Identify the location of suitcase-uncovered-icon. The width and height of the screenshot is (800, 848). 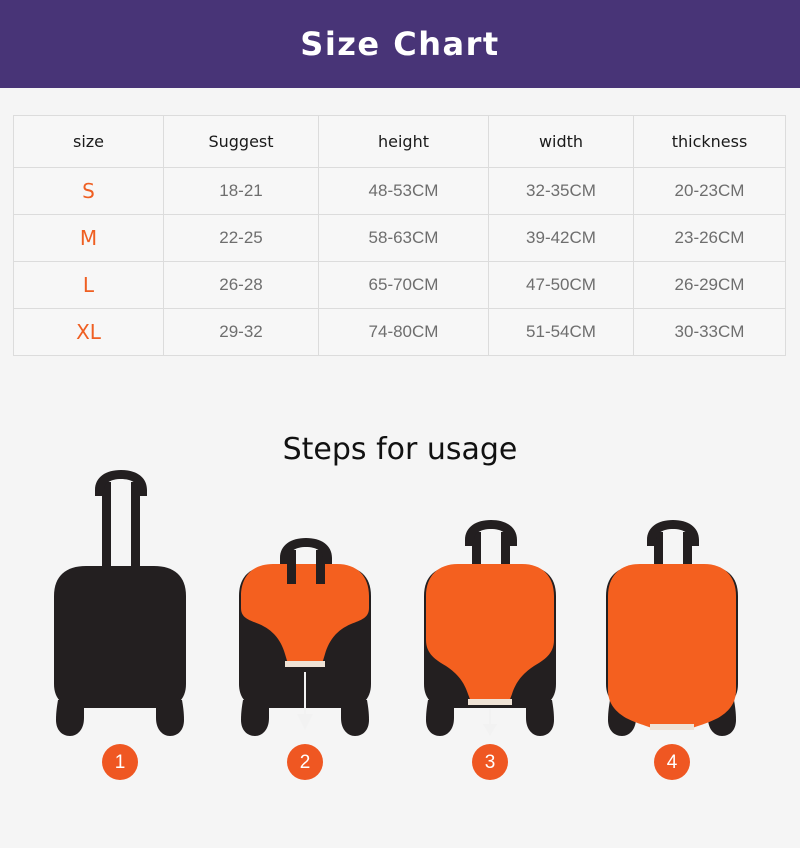
(120, 604).